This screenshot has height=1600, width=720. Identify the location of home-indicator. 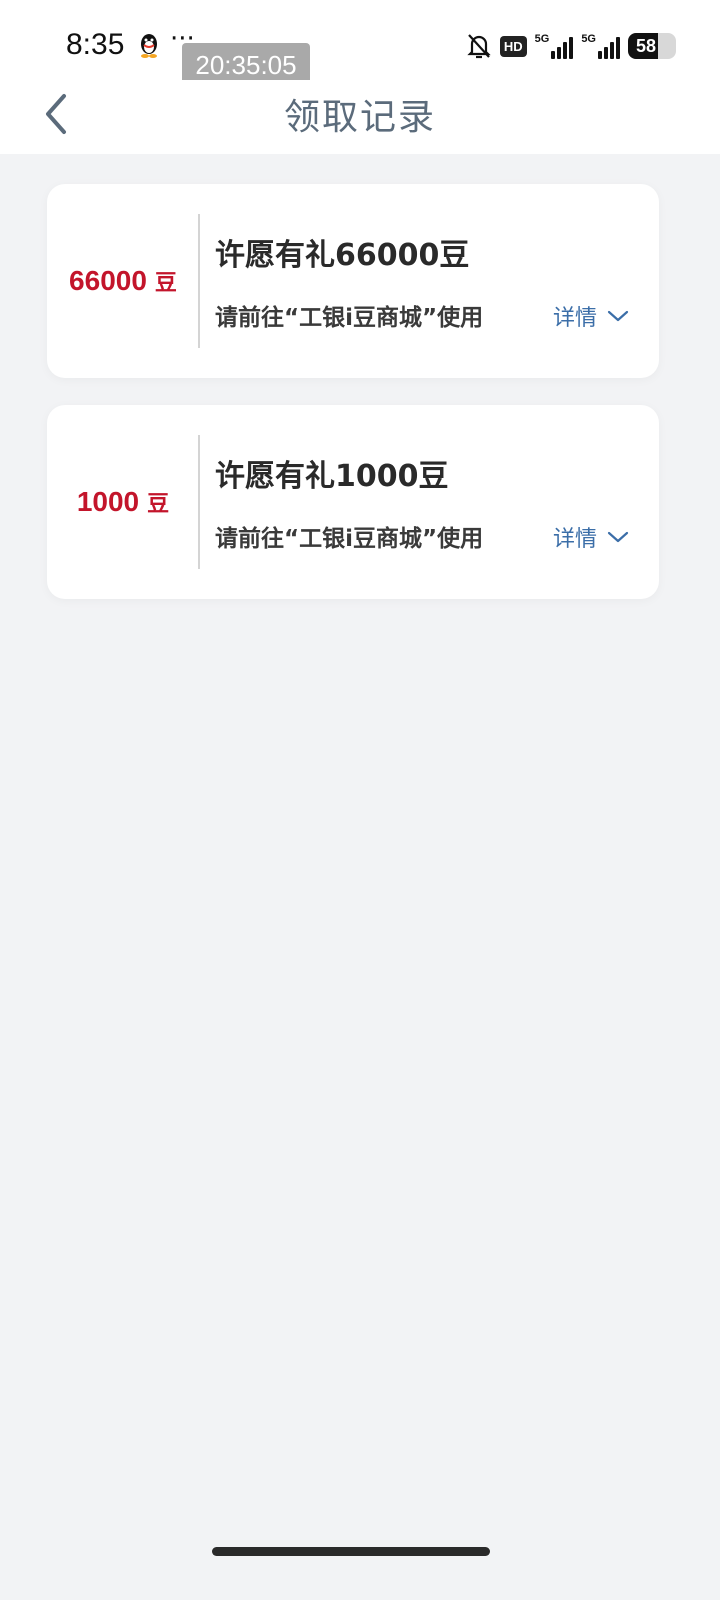
(351, 1551).